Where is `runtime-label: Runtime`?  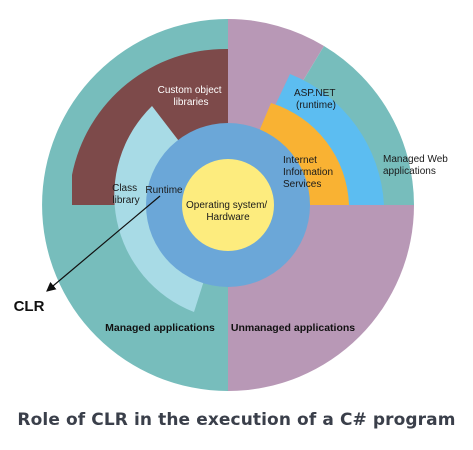 runtime-label: Runtime is located at coordinates (164, 190).